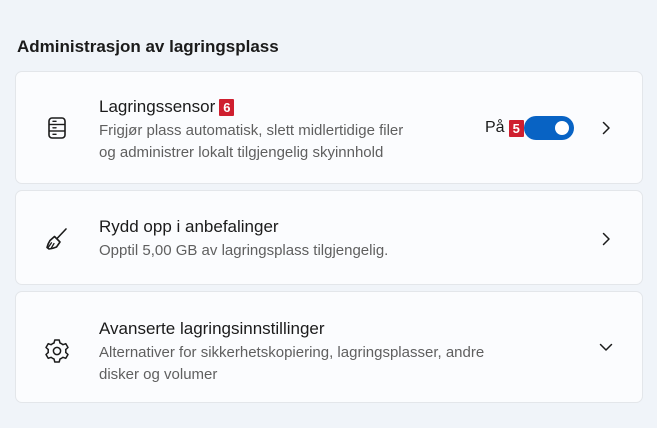 This screenshot has height=428, width=657. Describe the element at coordinates (212, 328) in the screenshot. I see `advanced-settings-title: Avanserte lagringsinnstillinger` at that location.